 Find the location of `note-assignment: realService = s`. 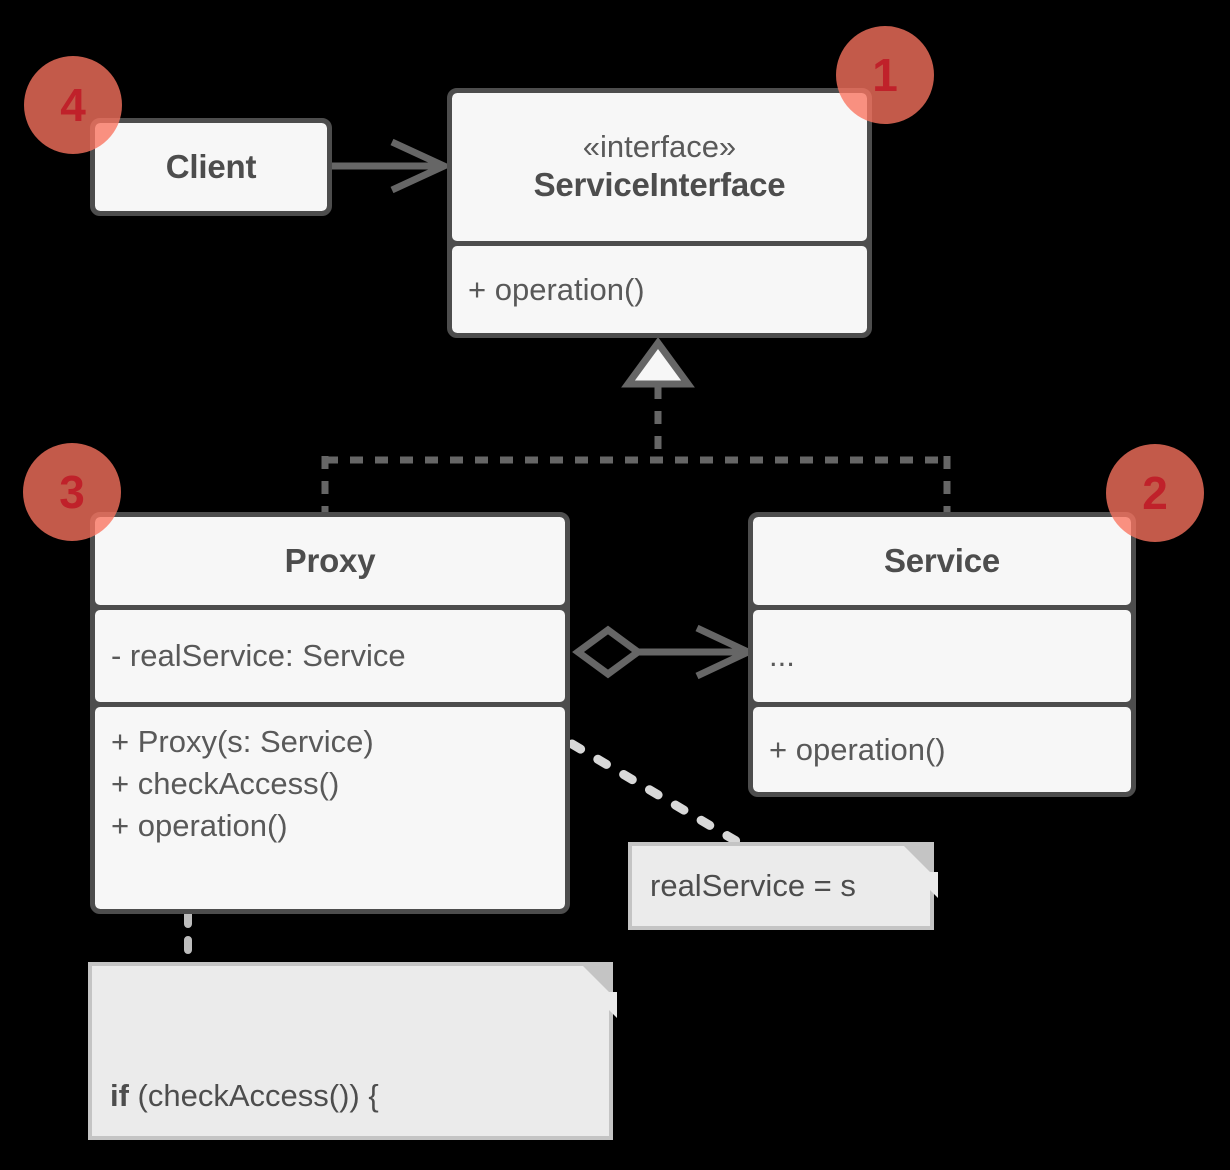

note-assignment: realService = s is located at coordinates (783, 886).